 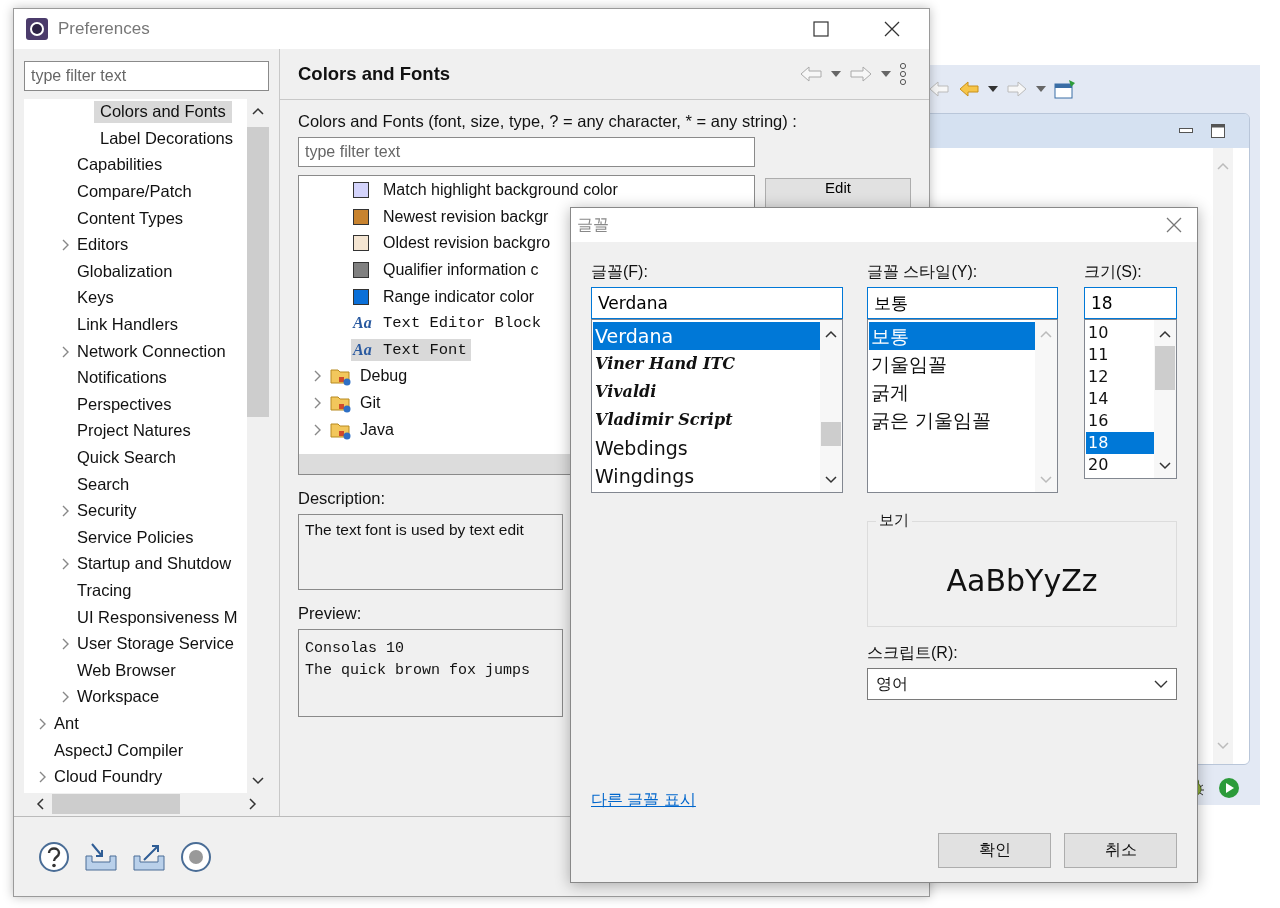 What do you see at coordinates (706, 336) in the screenshot?
I see `font-option: Verdana` at bounding box center [706, 336].